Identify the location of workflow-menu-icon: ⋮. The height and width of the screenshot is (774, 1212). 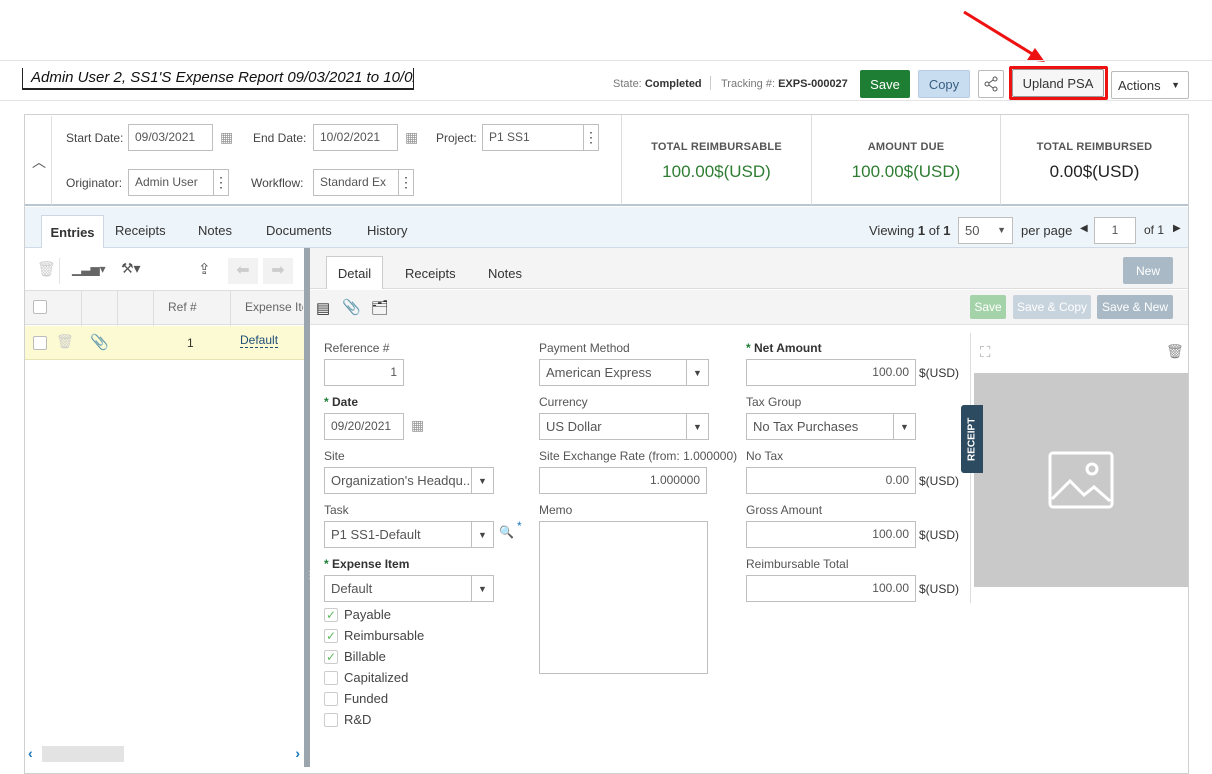
(405, 182).